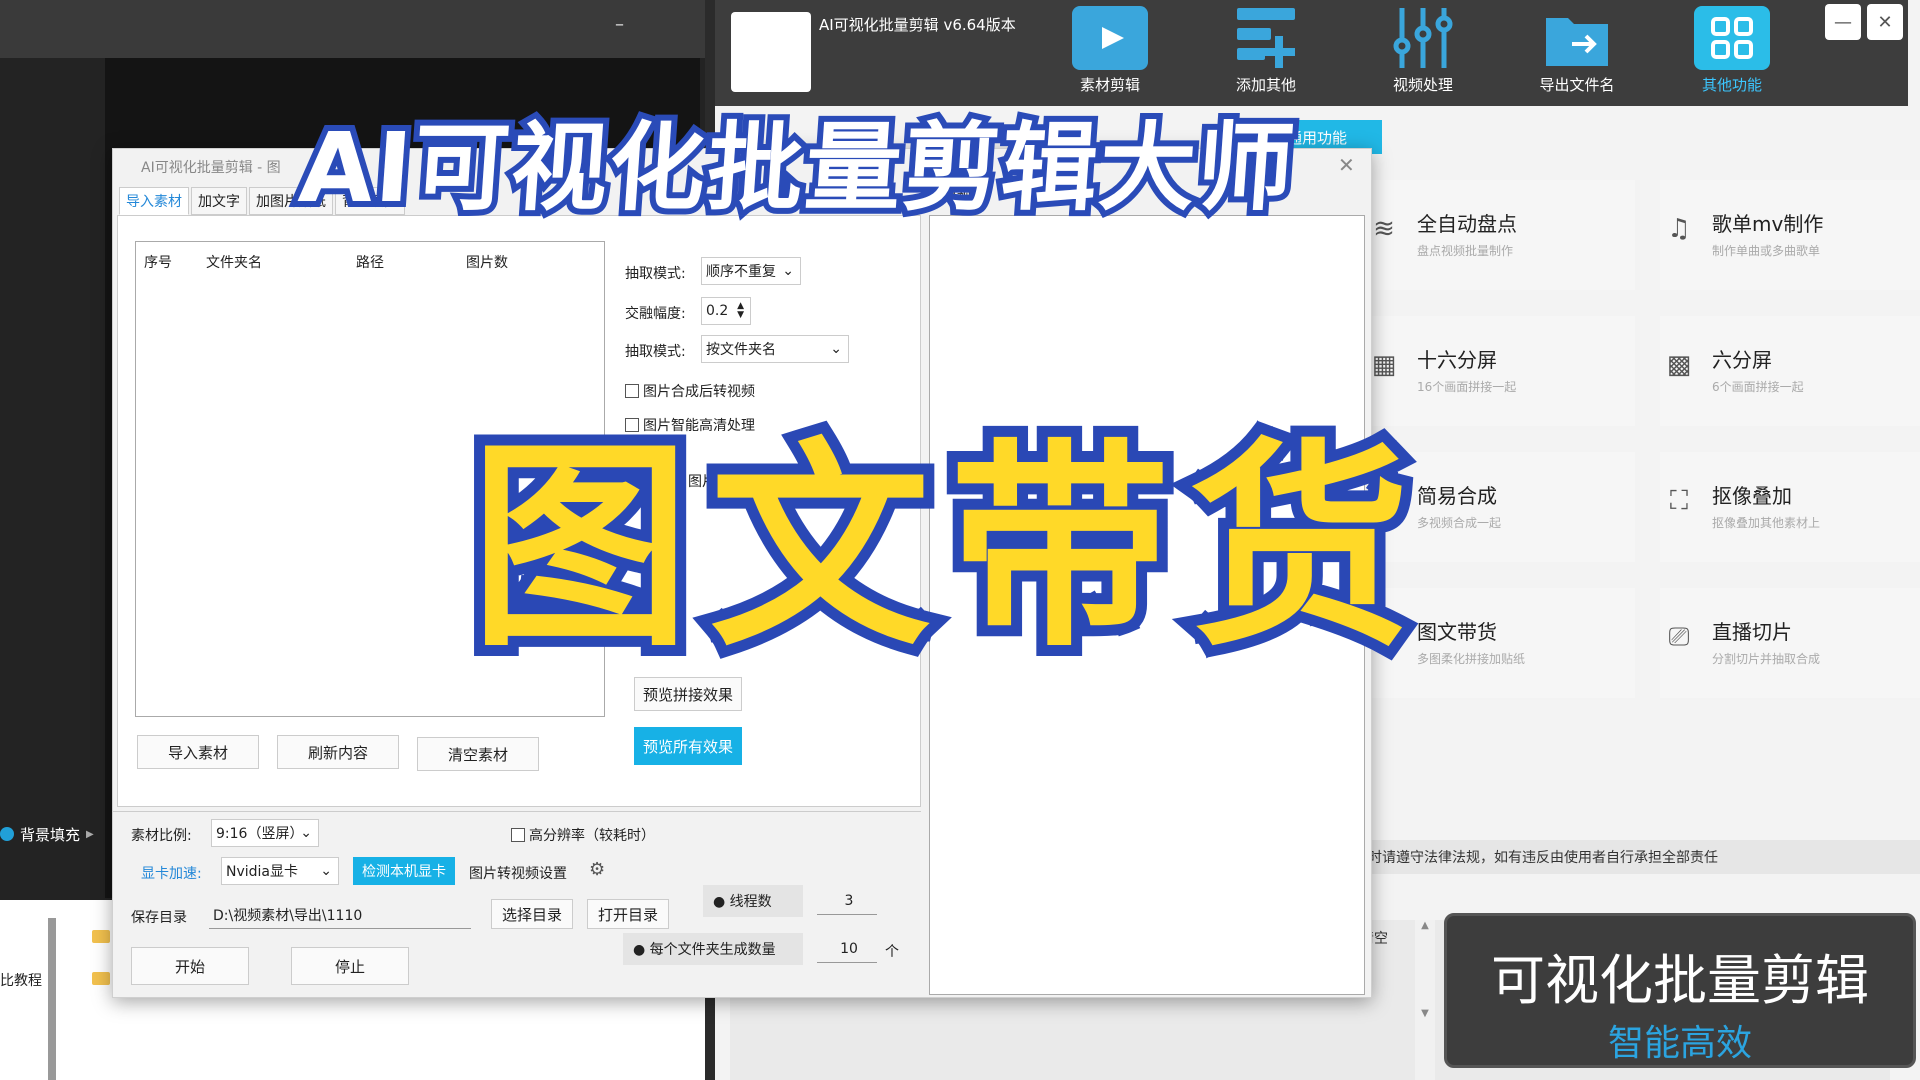  Describe the element at coordinates (1110, 38) in the screenshot. I see `film-clapper-icon` at that location.